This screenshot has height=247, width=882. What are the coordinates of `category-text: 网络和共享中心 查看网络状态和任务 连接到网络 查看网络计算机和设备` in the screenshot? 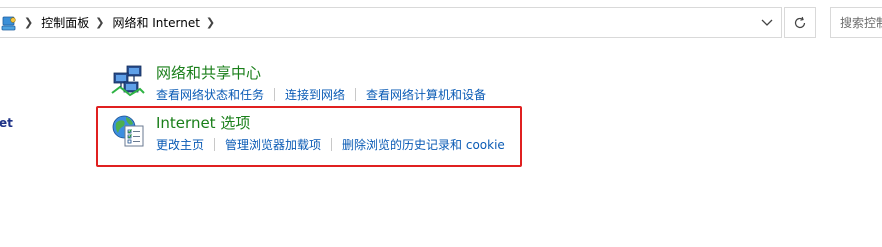 It's located at (321, 83).